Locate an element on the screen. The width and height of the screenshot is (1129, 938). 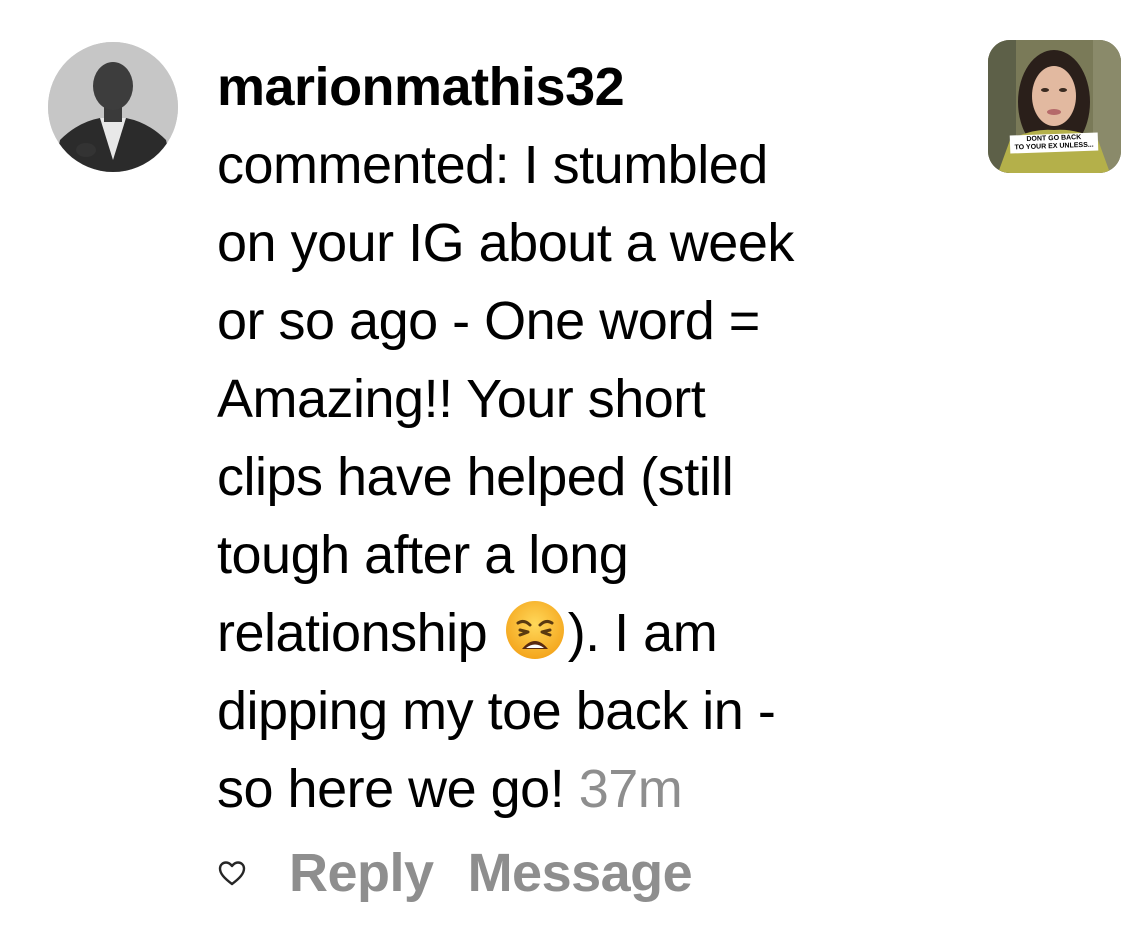
comment-line-1: I stumbled is located at coordinates (646, 165).